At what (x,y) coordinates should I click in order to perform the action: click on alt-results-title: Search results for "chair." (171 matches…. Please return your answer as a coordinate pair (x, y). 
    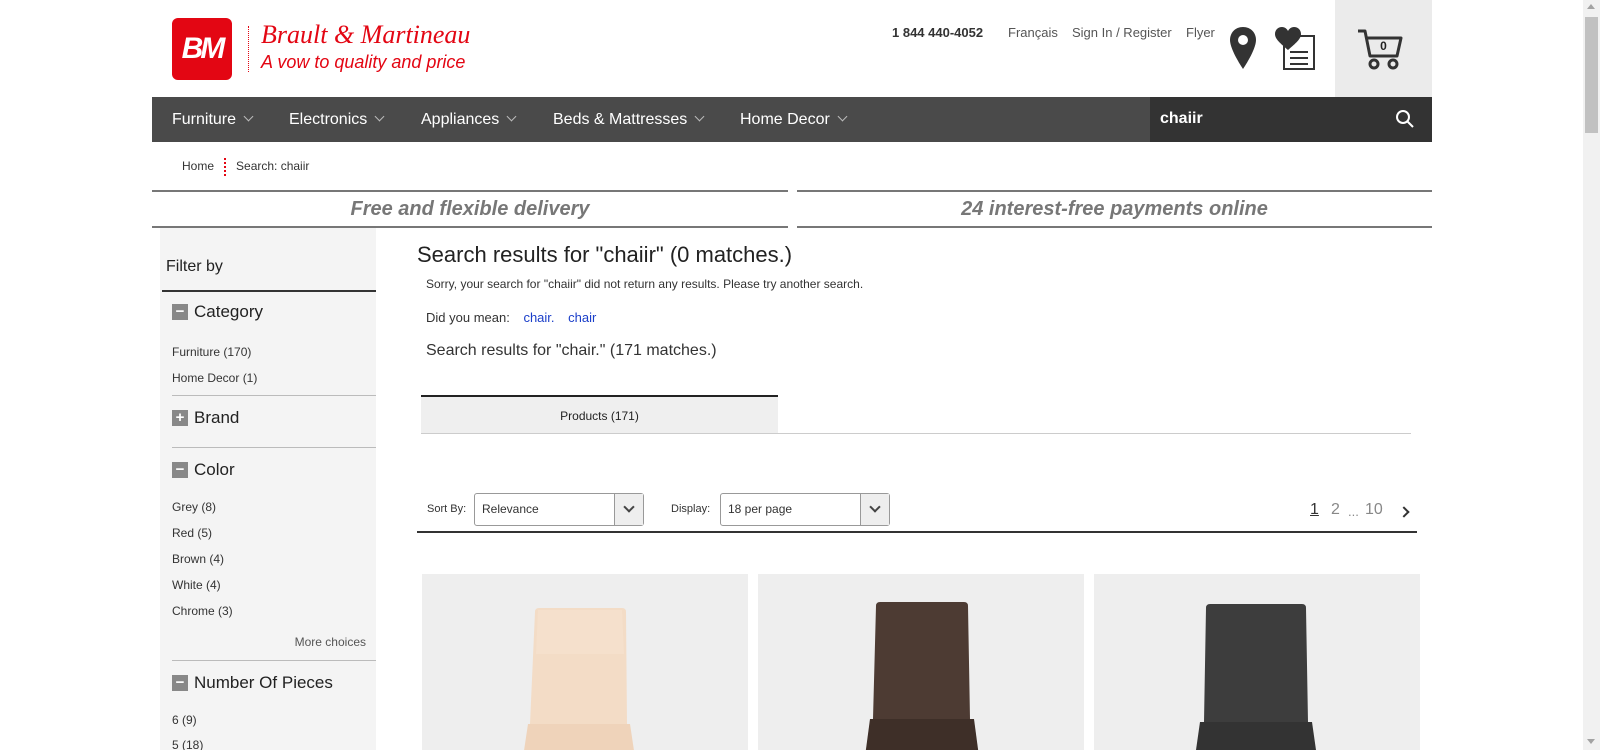
    Looking at the image, I should click on (571, 350).